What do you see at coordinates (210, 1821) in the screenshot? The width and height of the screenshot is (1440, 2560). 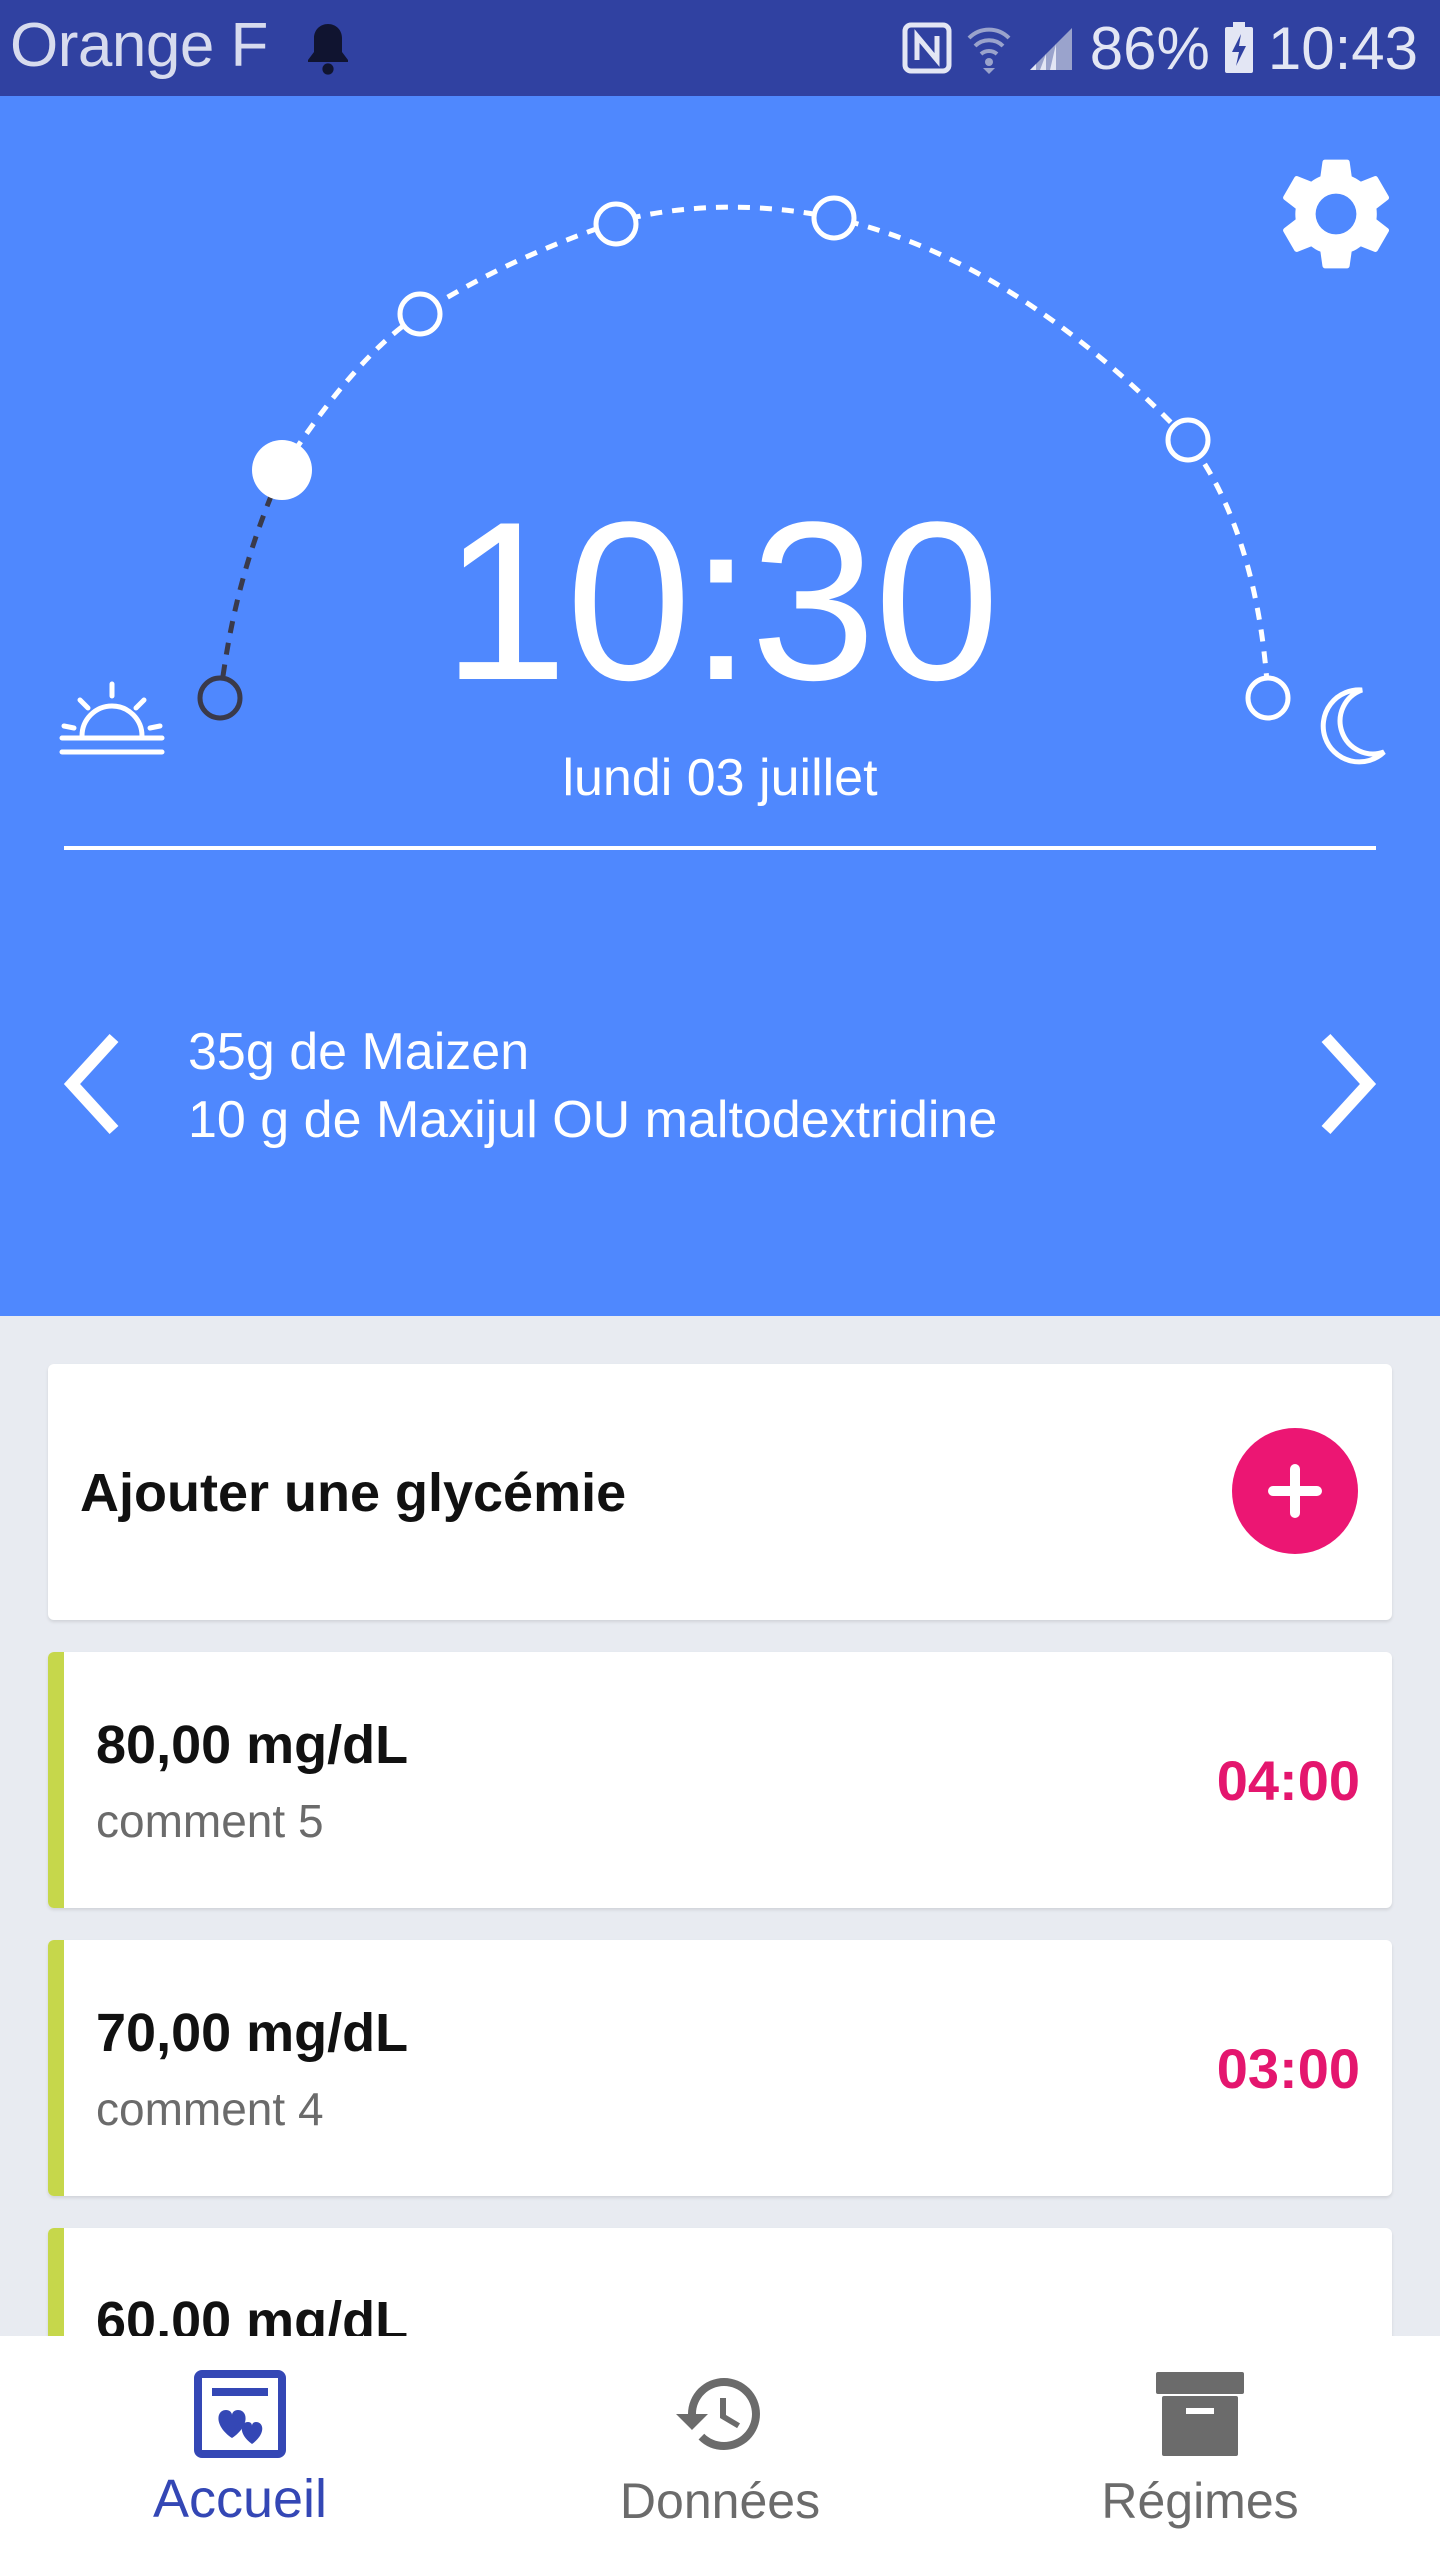 I see `glycemia-comment: comment 5` at bounding box center [210, 1821].